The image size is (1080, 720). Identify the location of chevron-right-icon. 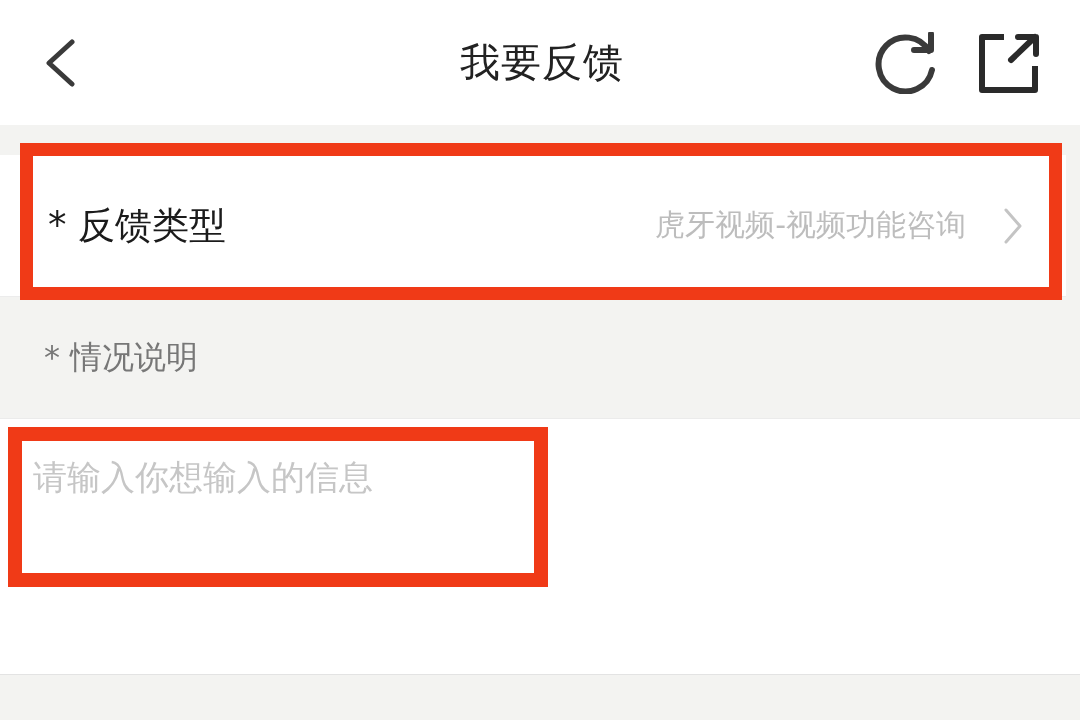
(1013, 225).